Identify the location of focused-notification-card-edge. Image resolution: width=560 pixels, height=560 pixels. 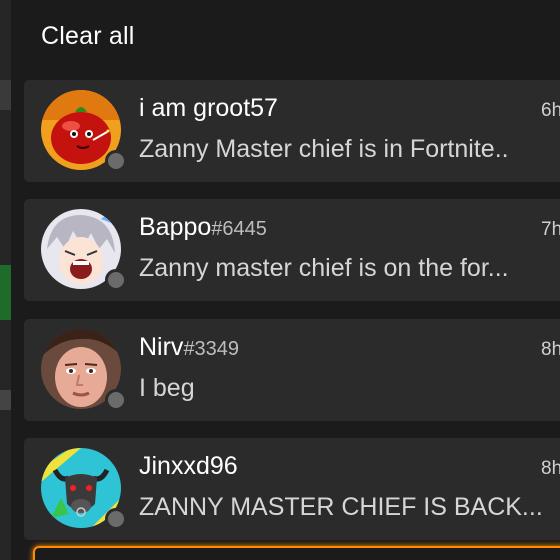
(296, 553).